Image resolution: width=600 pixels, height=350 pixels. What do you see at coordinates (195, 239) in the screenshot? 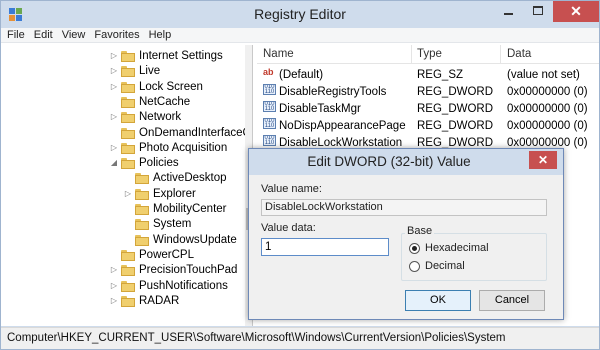
I see `tree-item-label: WindowsUpdate` at bounding box center [195, 239].